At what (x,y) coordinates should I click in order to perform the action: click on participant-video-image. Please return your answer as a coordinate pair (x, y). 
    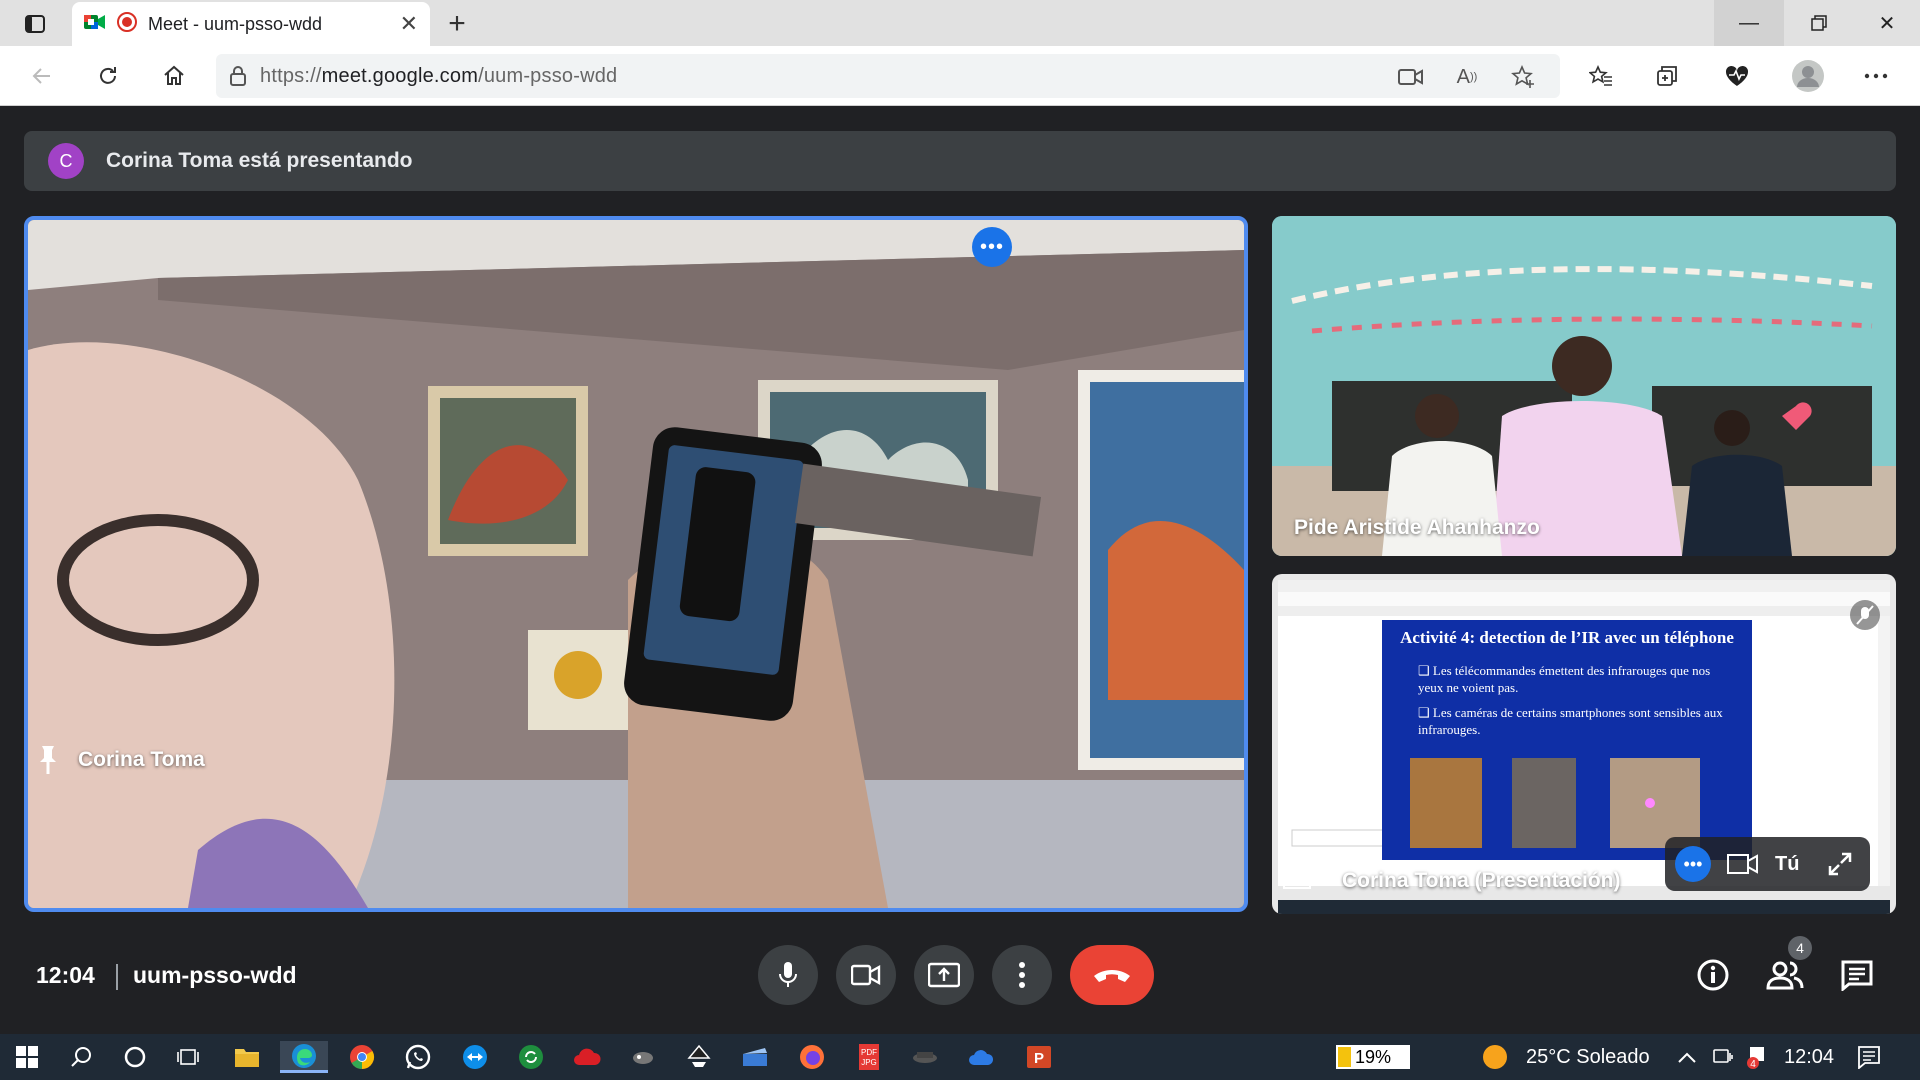
    Looking at the image, I should click on (1584, 386).